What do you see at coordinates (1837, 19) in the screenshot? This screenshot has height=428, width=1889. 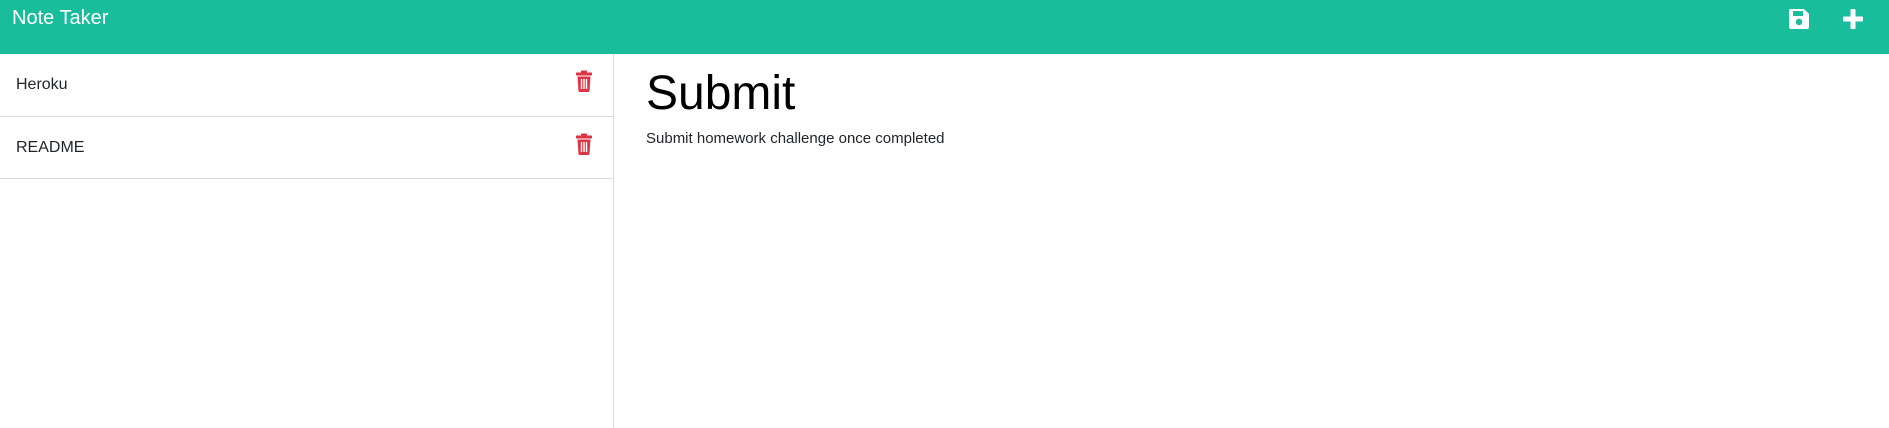 I see `nav-actions` at bounding box center [1837, 19].